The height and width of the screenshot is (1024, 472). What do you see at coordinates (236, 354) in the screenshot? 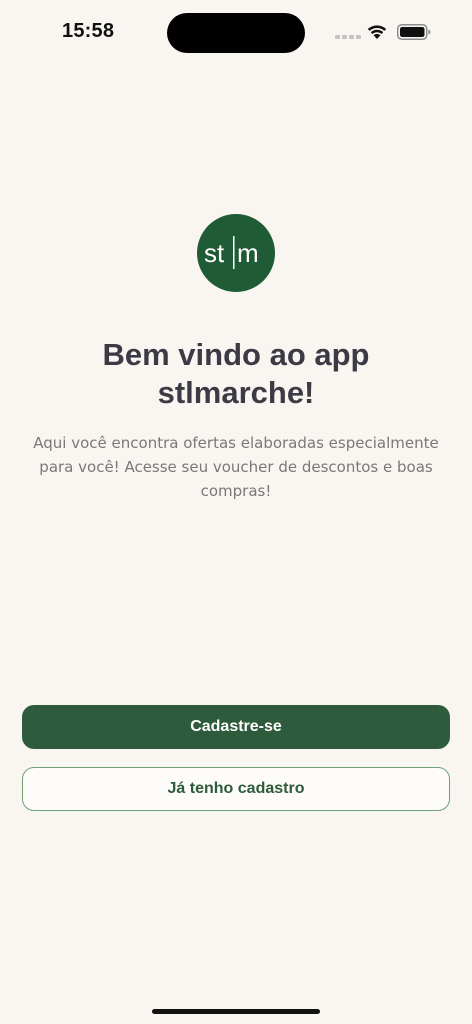
I see `welcome-title-line-1: Bem vindo ao app` at bounding box center [236, 354].